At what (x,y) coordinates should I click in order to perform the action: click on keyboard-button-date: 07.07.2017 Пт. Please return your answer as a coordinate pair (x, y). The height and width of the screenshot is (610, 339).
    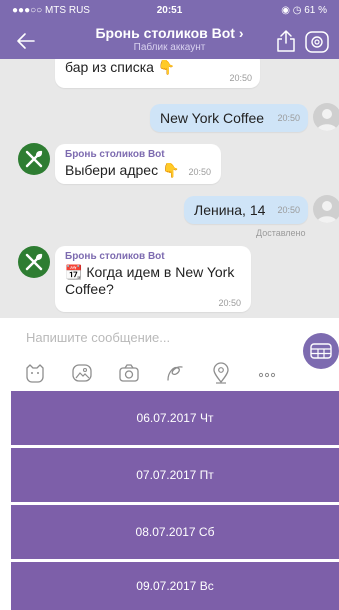
    Looking at the image, I should click on (175, 475).